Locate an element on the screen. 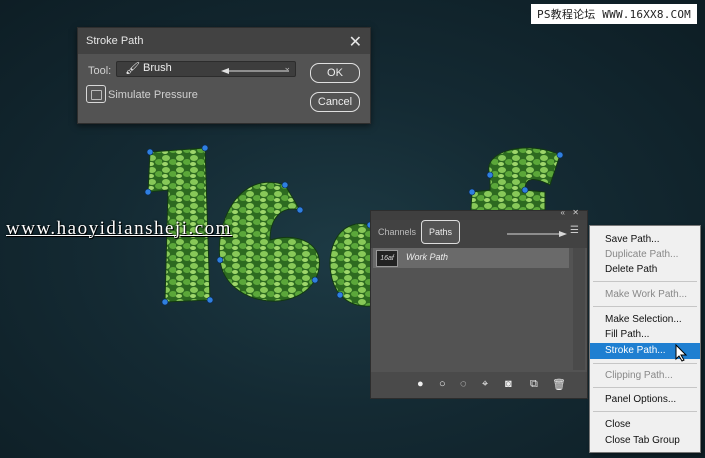 This screenshot has width=705, height=458. watermark-top: PS教程论坛 WWW.16XX8.COM is located at coordinates (614, 14).